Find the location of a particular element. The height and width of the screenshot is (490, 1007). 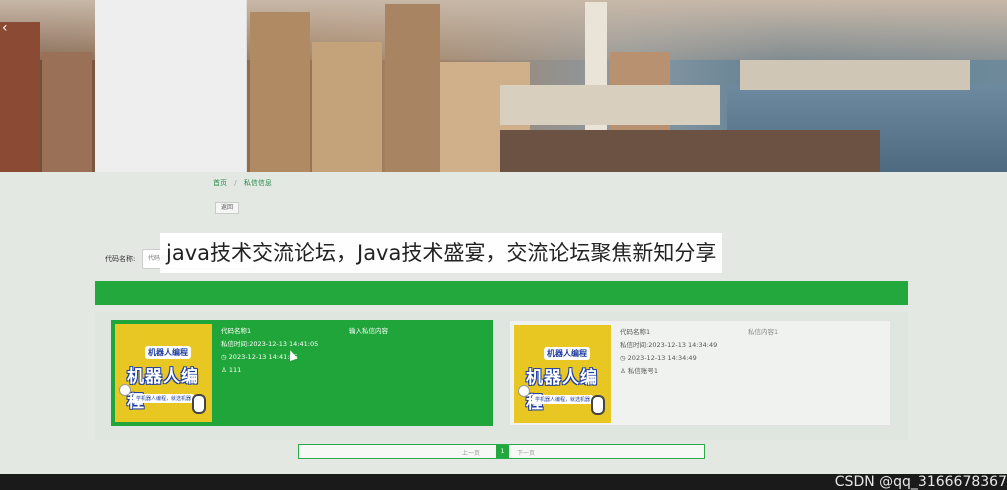

pager-current-page: 1 is located at coordinates (502, 451).